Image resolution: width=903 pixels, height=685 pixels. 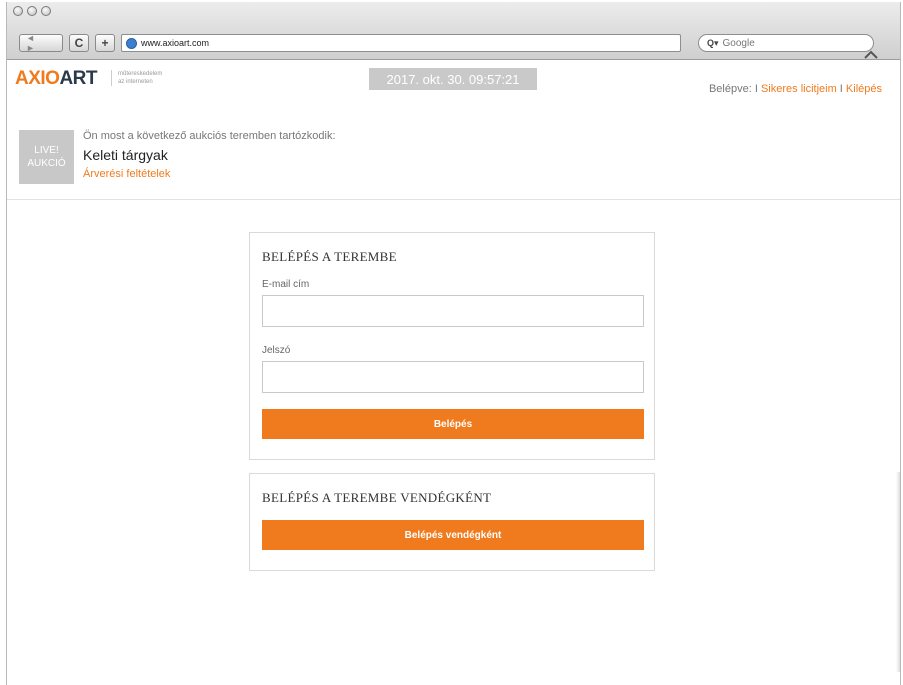 I want to click on user-links: Belépve: I Sikeres licitjeim I Kilépés, so click(x=795, y=89).